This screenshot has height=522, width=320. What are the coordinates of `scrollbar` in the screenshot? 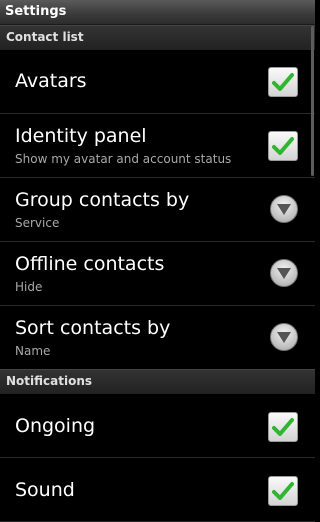 It's located at (312, 101).